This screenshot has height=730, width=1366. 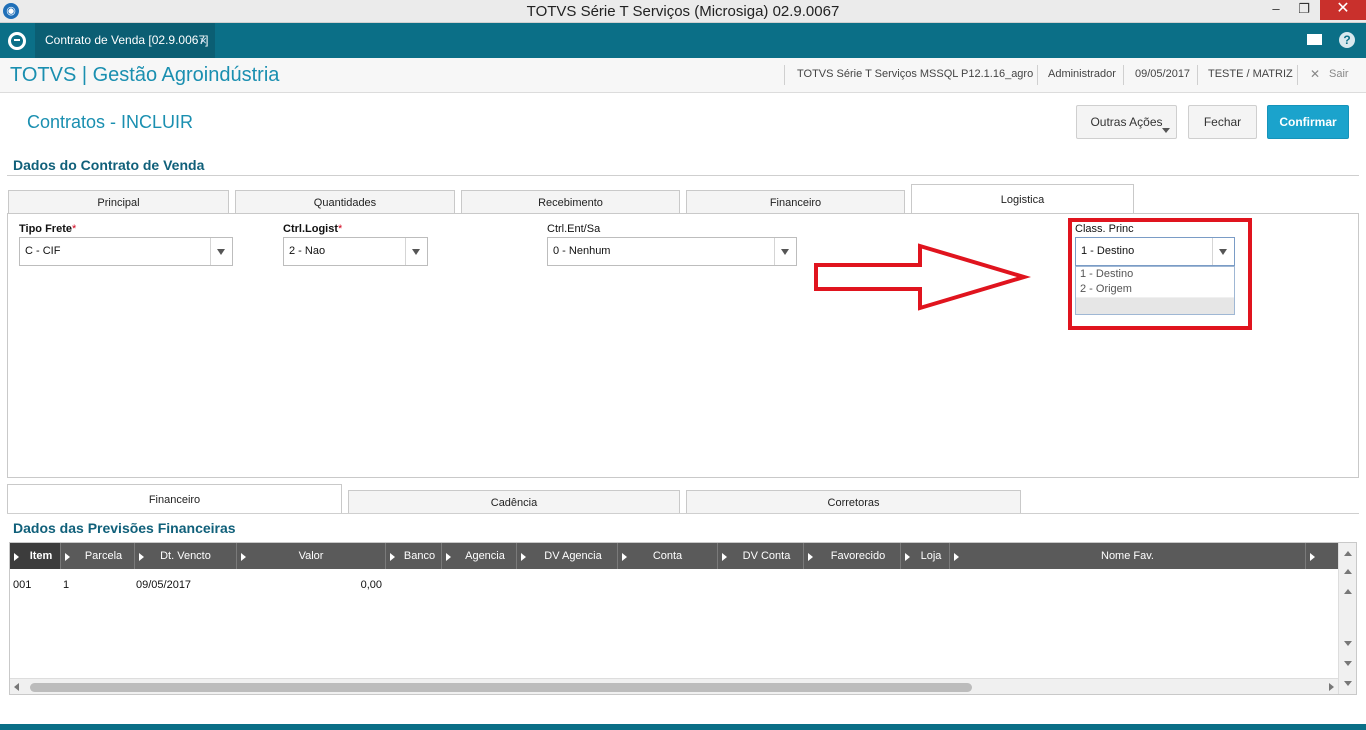 What do you see at coordinates (110, 122) in the screenshot?
I see `page-title: Contratos - INCLUIR` at bounding box center [110, 122].